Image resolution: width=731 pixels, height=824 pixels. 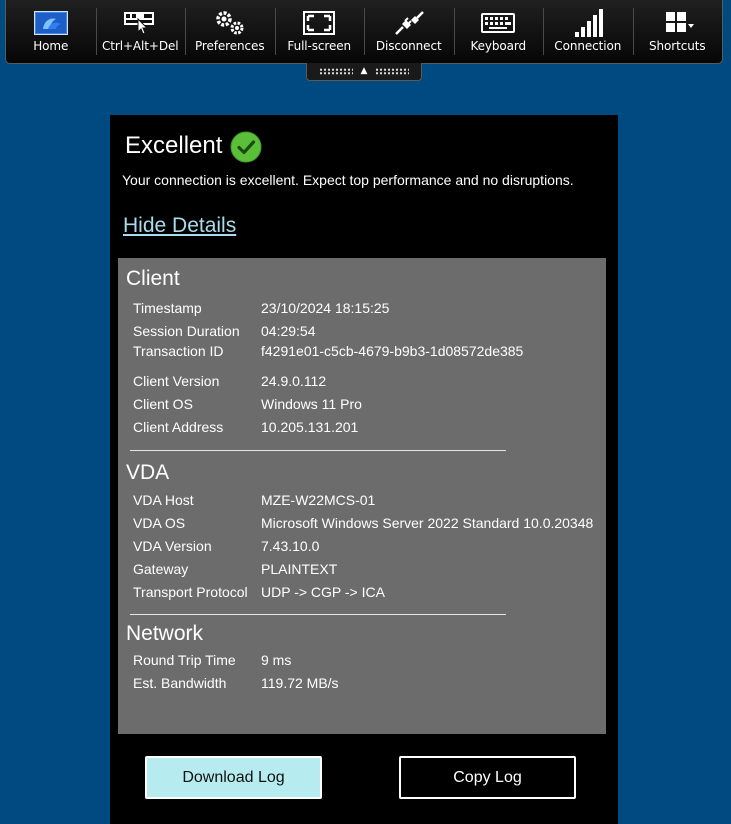 I want to click on keyboard-icon, so click(x=498, y=23).